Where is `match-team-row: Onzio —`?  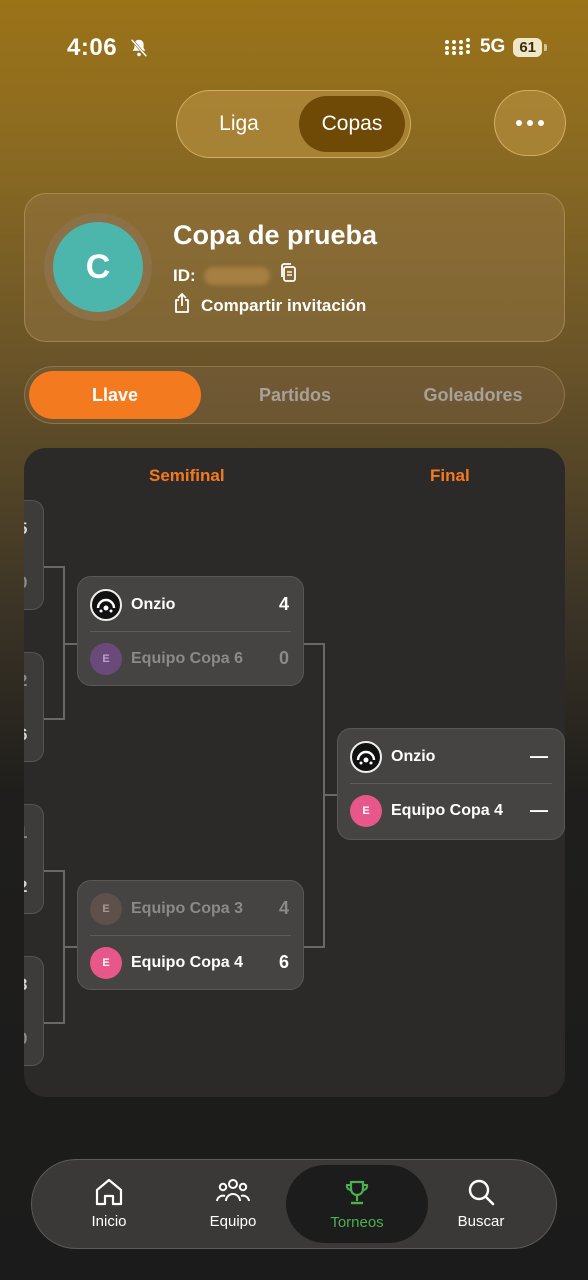 match-team-row: Onzio — is located at coordinates (451, 756).